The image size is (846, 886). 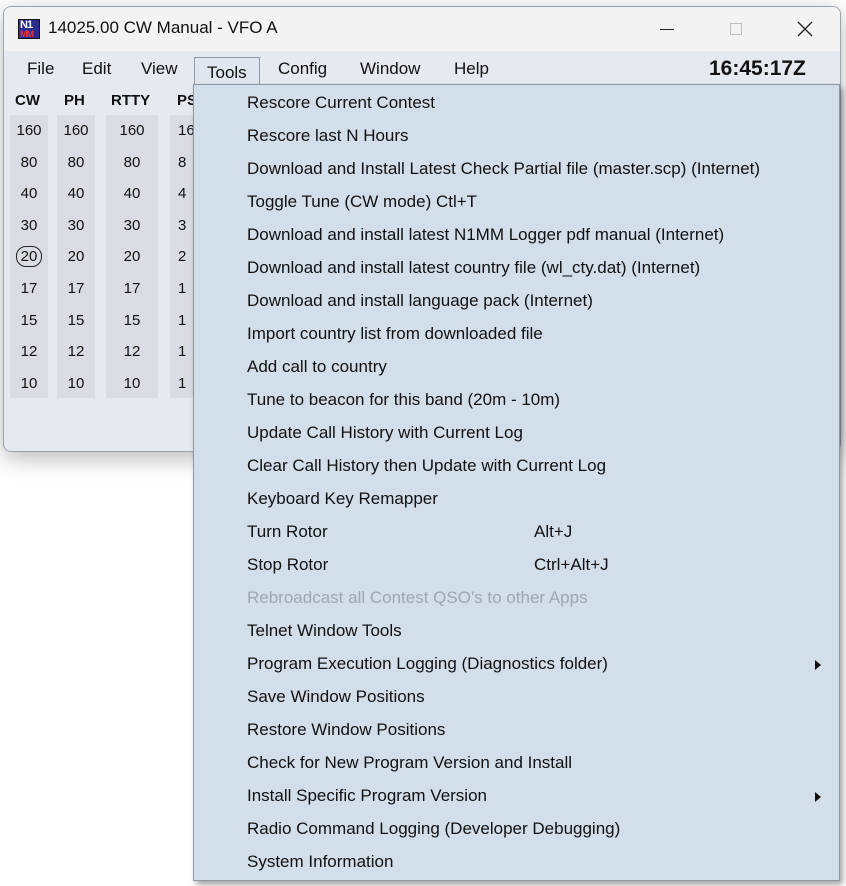 I want to click on band-button-ph-40: 40, so click(x=76, y=193).